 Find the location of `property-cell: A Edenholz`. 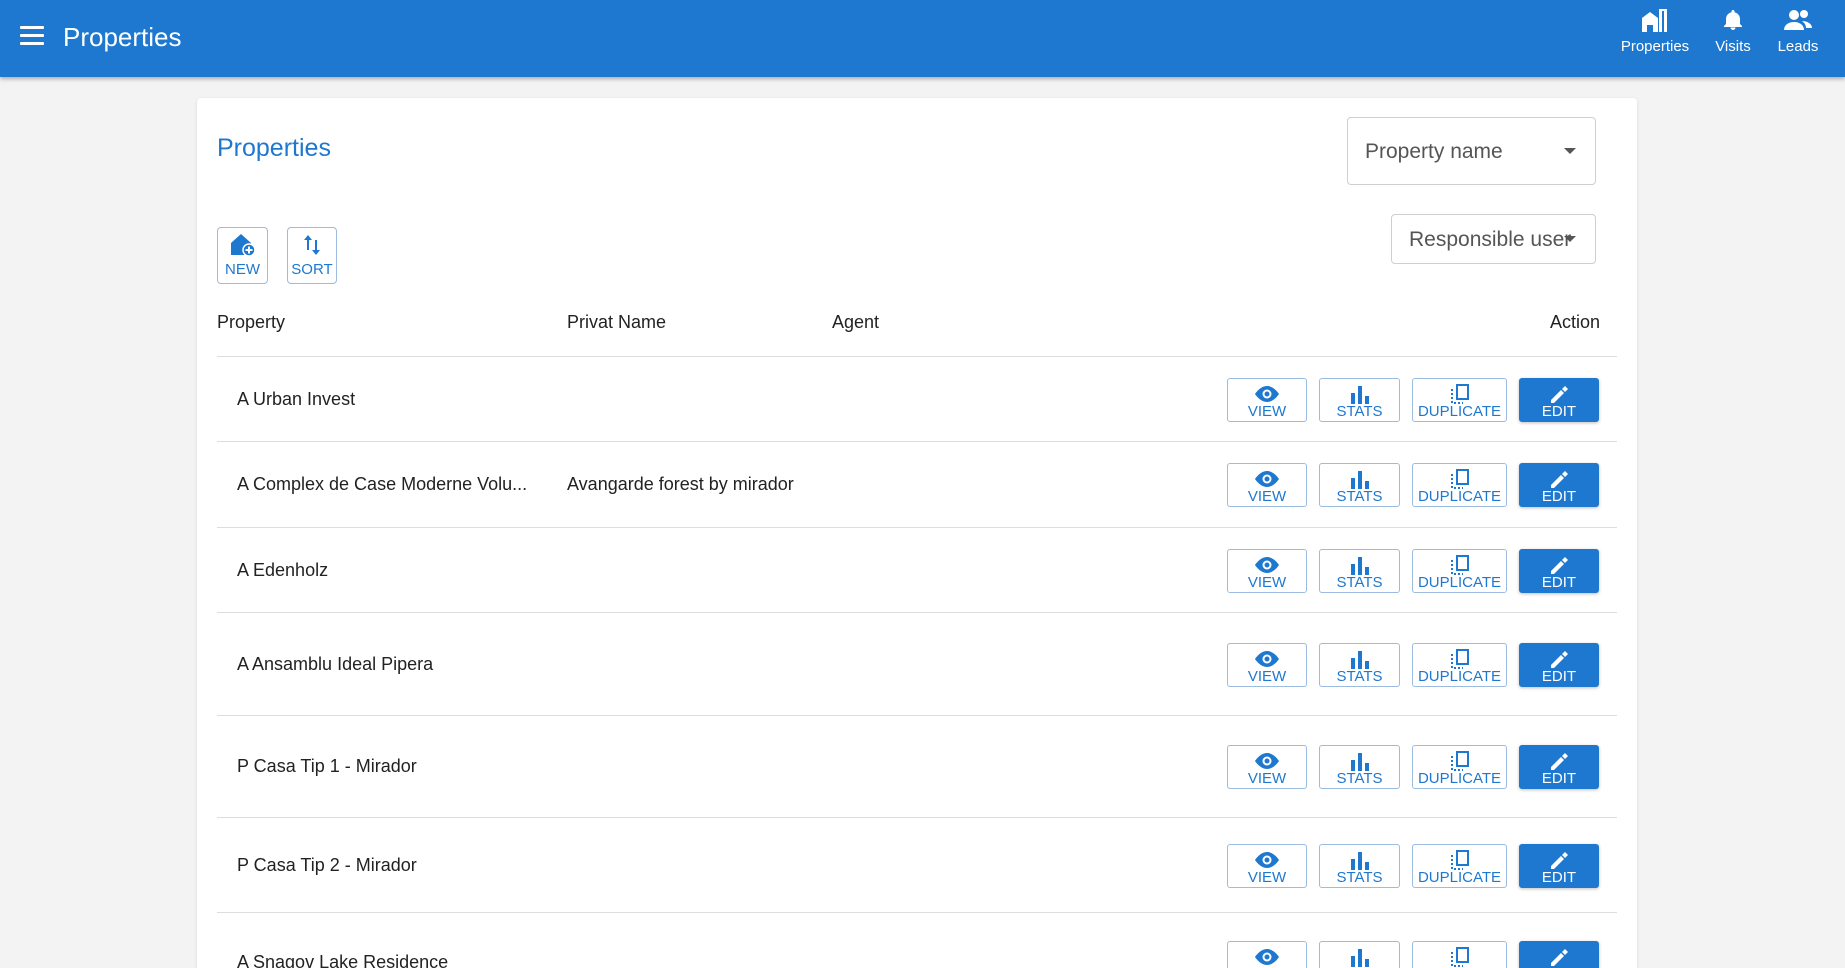

property-cell: A Edenholz is located at coordinates (283, 570).